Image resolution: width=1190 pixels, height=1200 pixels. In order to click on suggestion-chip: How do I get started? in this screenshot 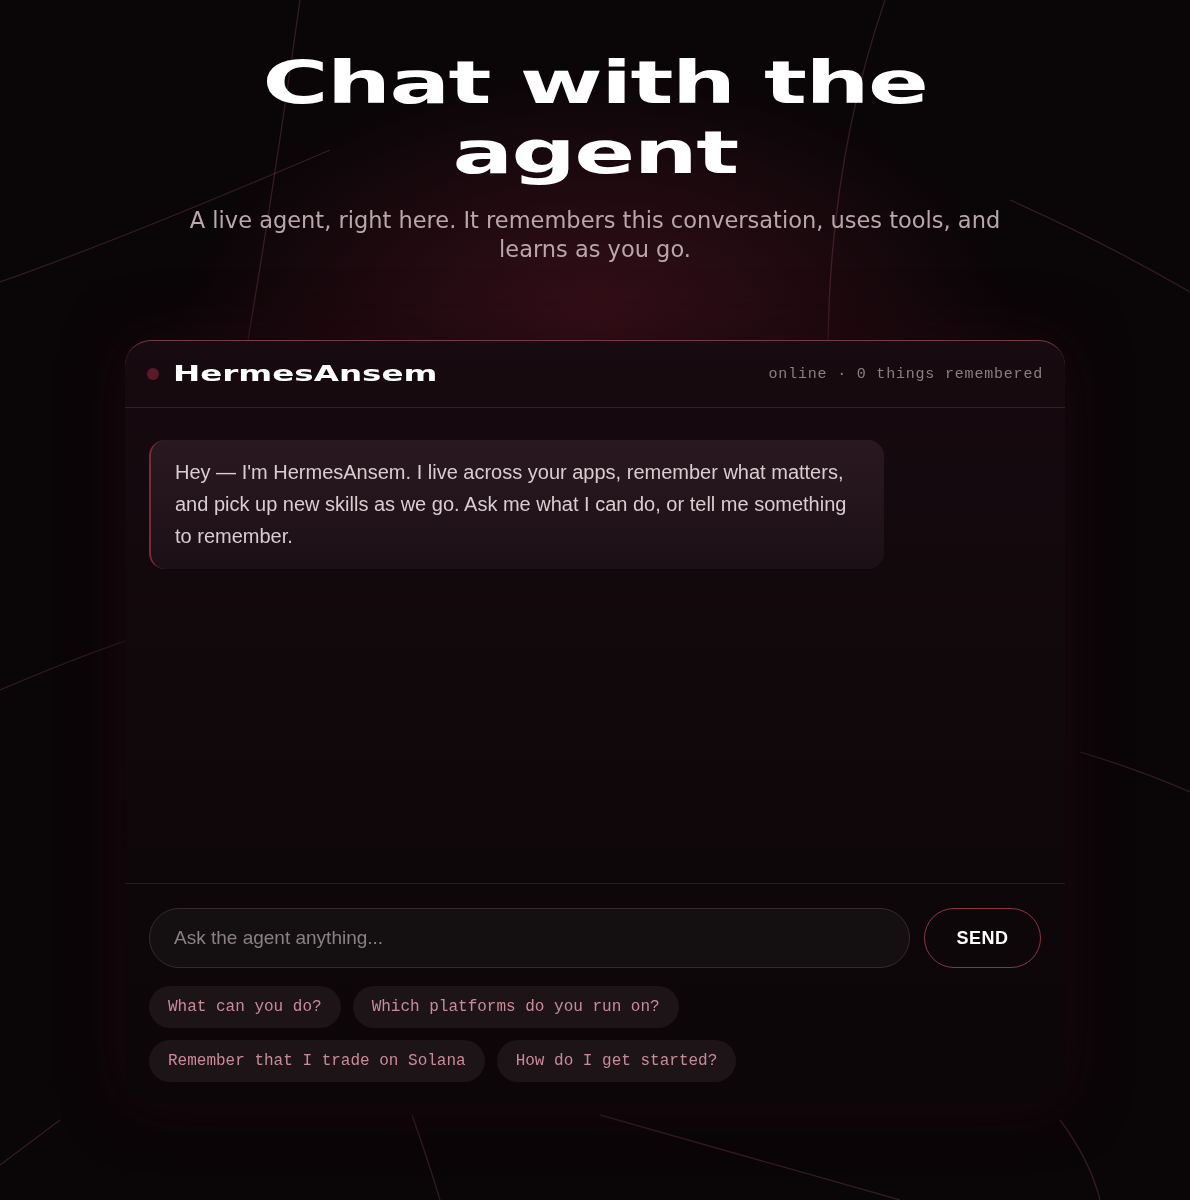, I will do `click(616, 1061)`.